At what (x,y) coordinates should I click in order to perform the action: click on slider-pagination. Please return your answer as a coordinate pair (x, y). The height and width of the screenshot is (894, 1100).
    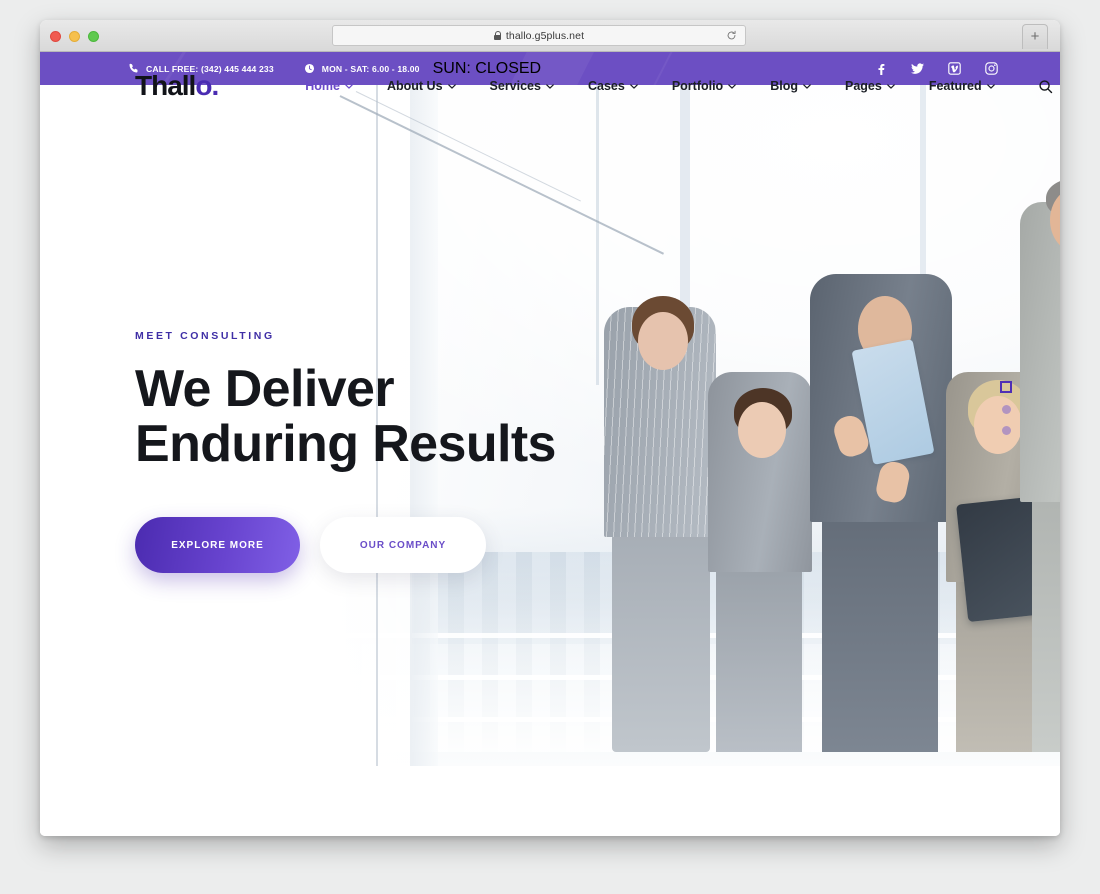
    Looking at the image, I should click on (1006, 408).